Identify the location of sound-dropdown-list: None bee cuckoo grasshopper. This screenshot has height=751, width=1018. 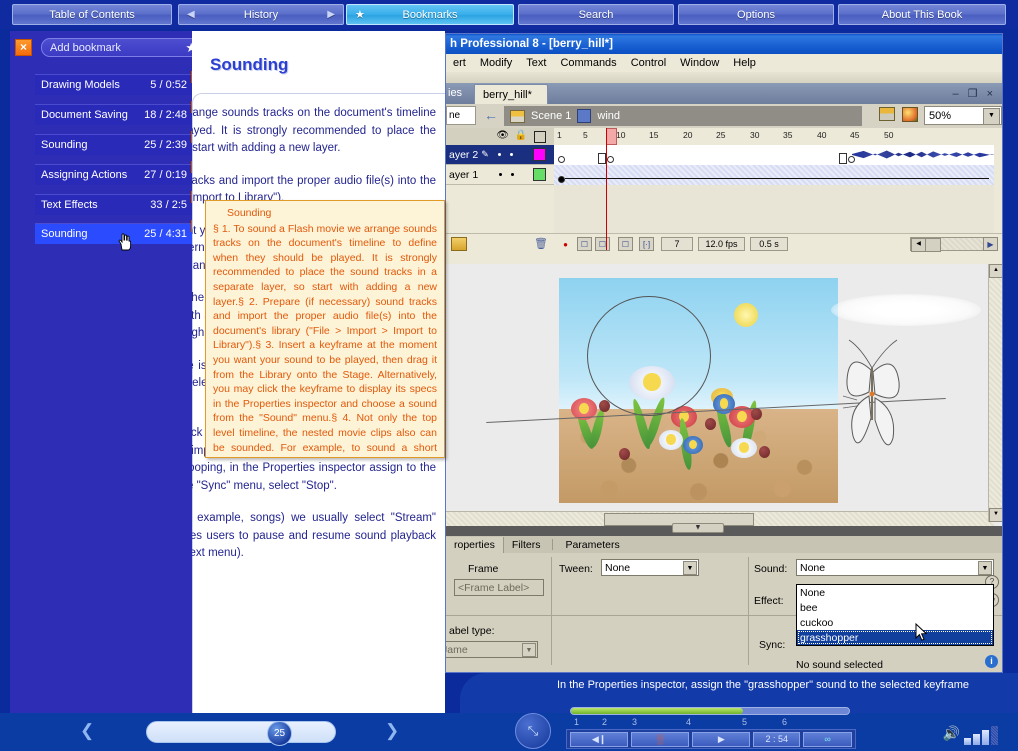
(895, 615).